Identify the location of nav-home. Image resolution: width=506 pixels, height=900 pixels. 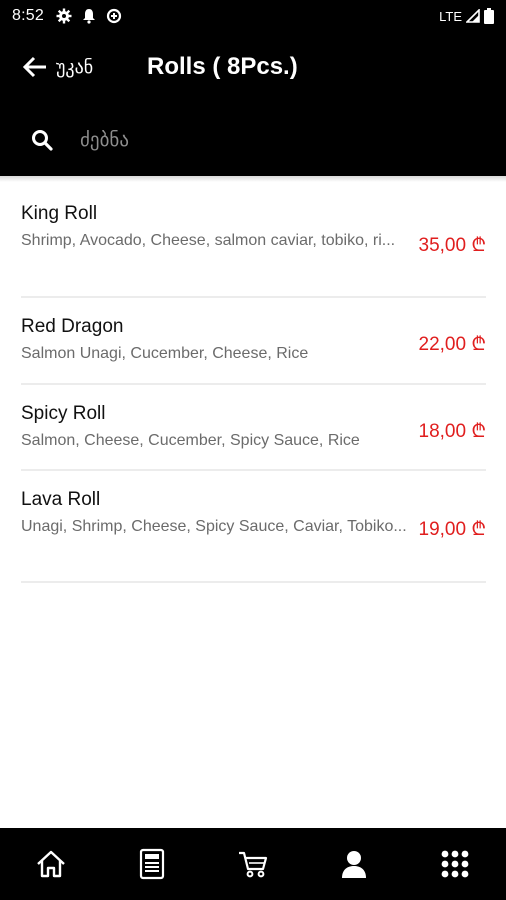
(51, 864).